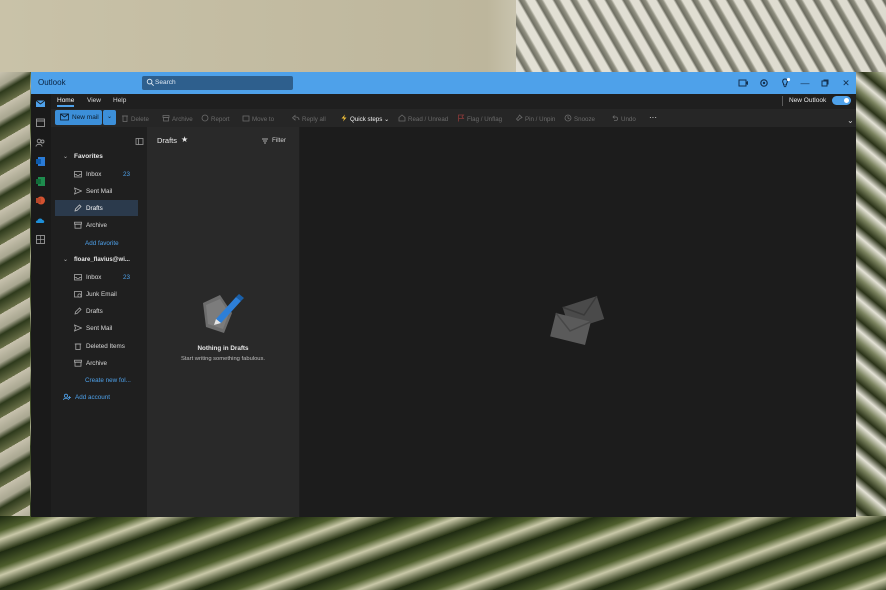  What do you see at coordinates (104, 226) in the screenshot?
I see `favorites-archive: Archive` at bounding box center [104, 226].